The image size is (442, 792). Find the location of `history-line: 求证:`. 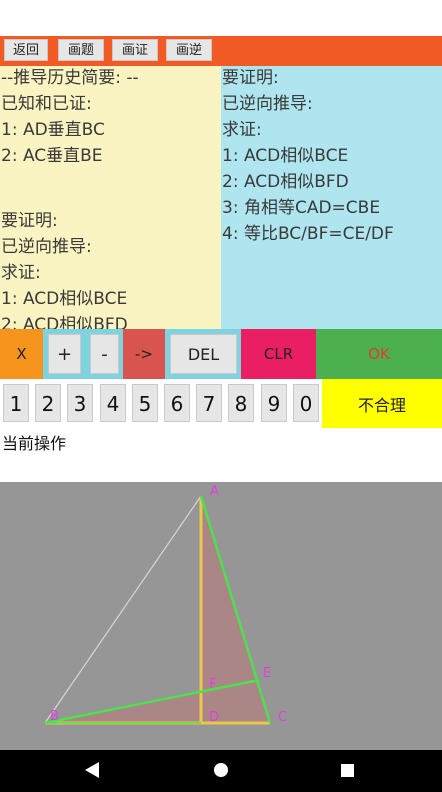

history-line: 求证: is located at coordinates (21, 273).